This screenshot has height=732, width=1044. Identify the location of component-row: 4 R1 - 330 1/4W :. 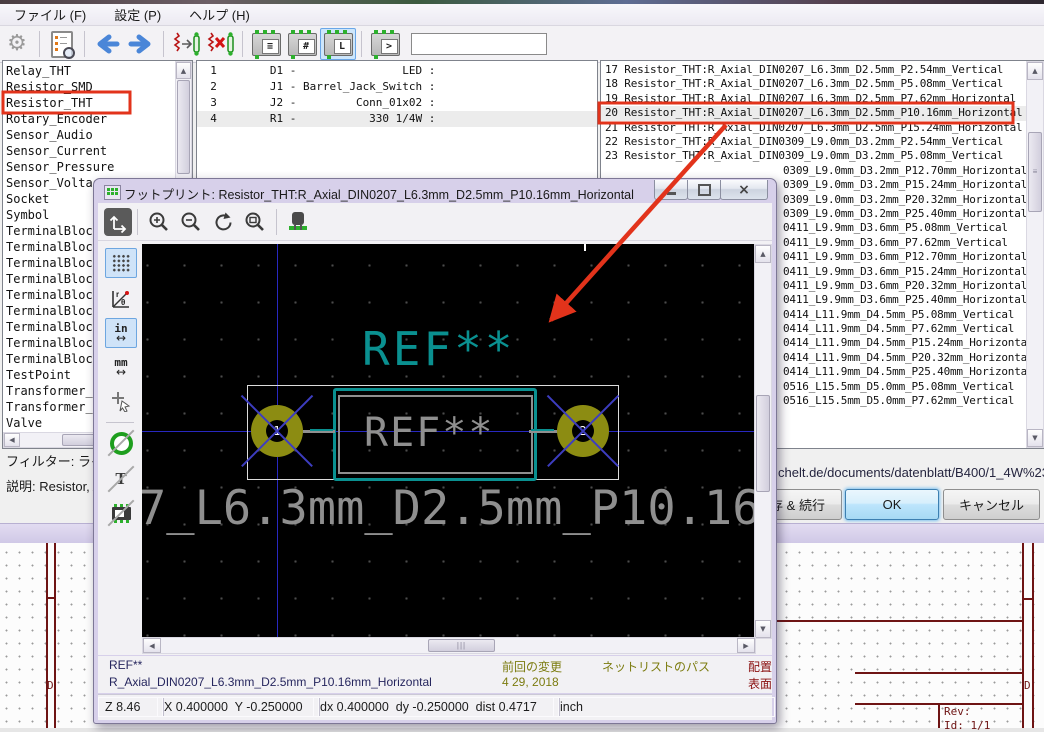
(397, 119).